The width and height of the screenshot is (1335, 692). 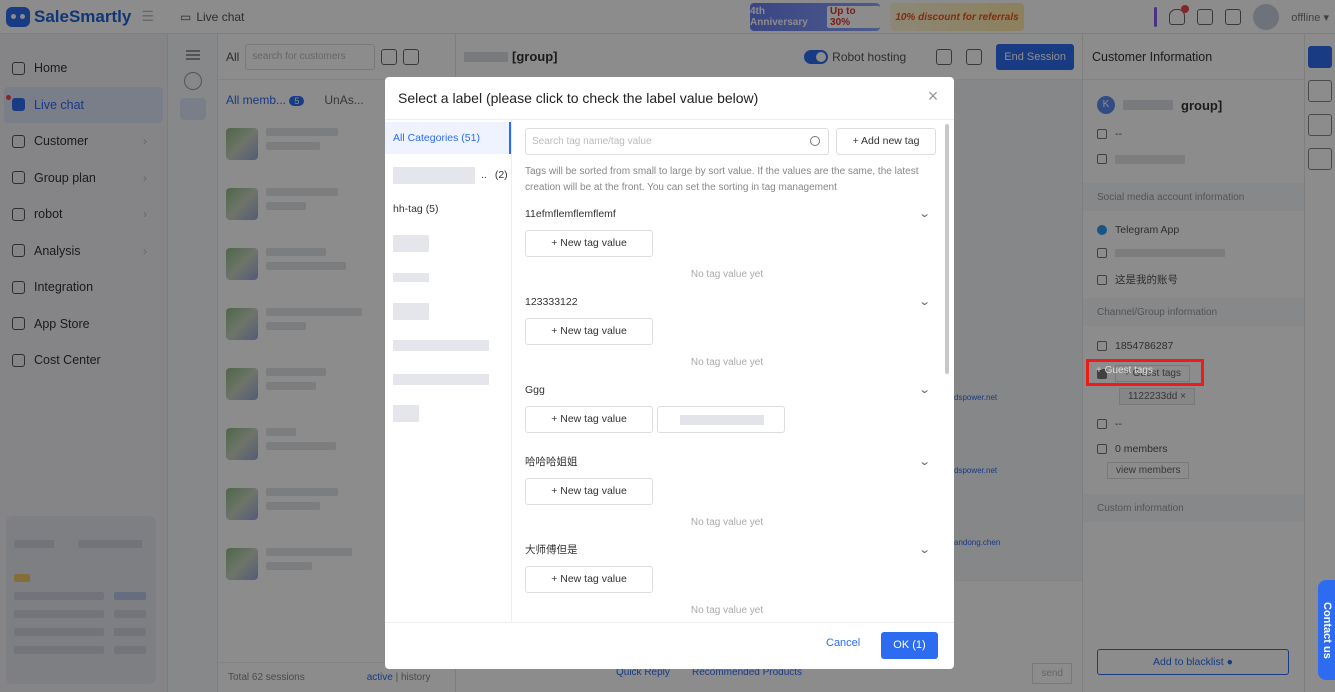 What do you see at coordinates (728, 214) in the screenshot?
I see `tag-group-title: 11efmflemflemflemf ⌄` at bounding box center [728, 214].